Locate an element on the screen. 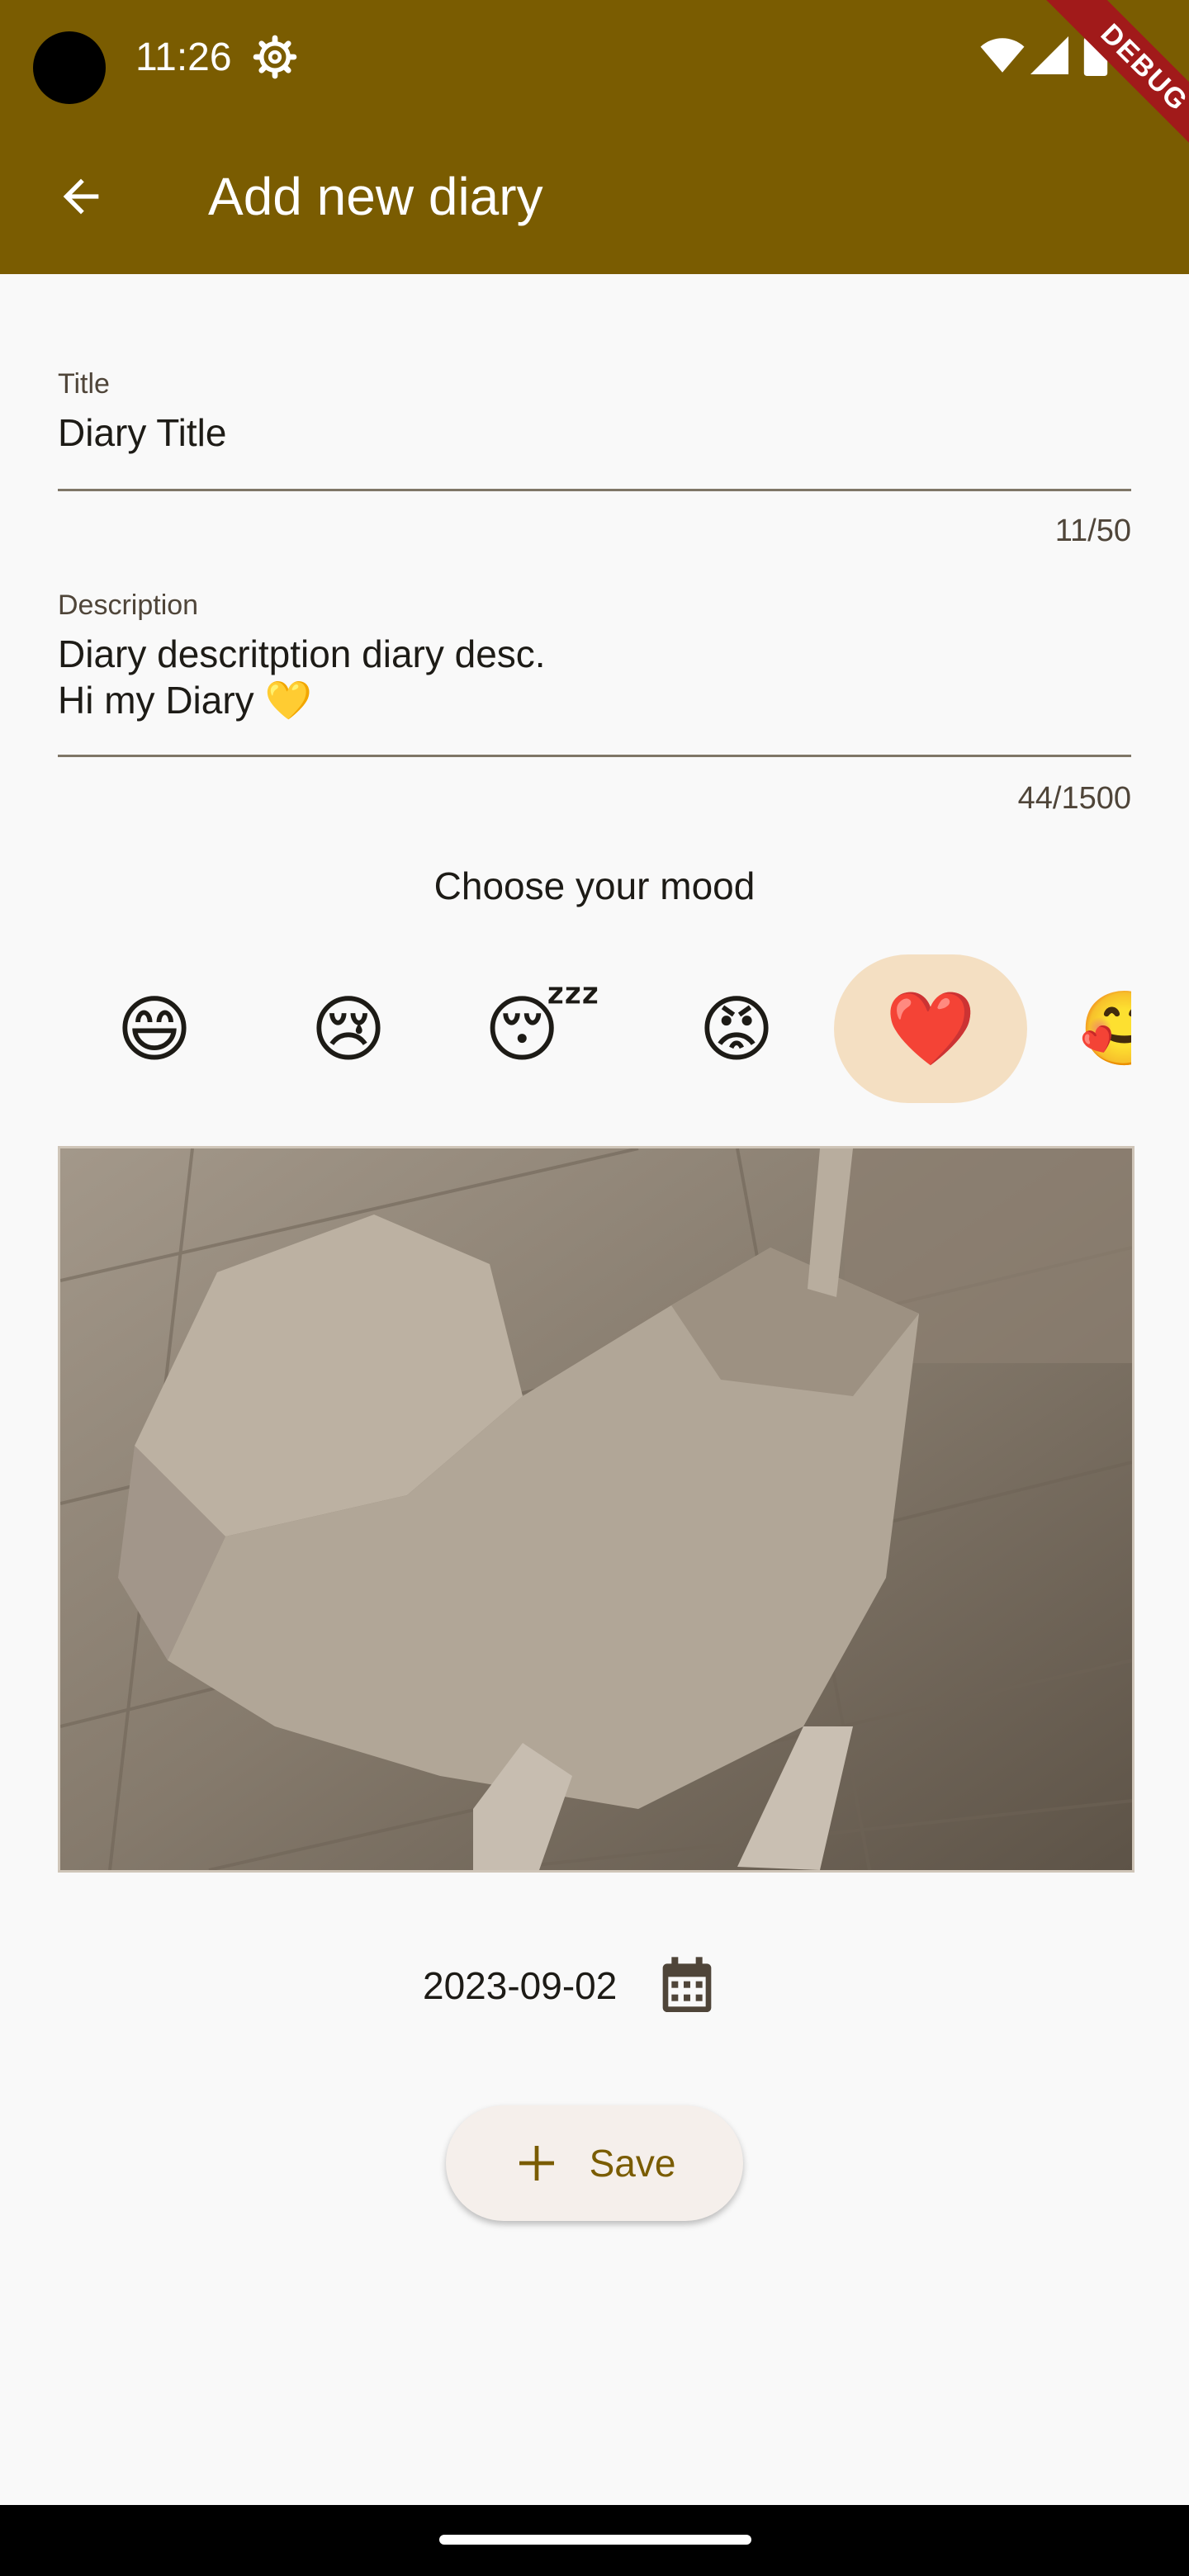 The image size is (1189, 2576). mood-angry-button: 😡 is located at coordinates (736, 1028).